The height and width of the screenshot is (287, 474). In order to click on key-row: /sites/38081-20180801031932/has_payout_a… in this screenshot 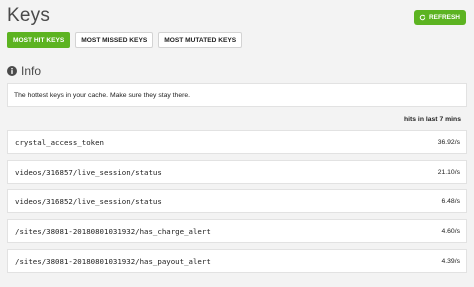, I will do `click(237, 261)`.